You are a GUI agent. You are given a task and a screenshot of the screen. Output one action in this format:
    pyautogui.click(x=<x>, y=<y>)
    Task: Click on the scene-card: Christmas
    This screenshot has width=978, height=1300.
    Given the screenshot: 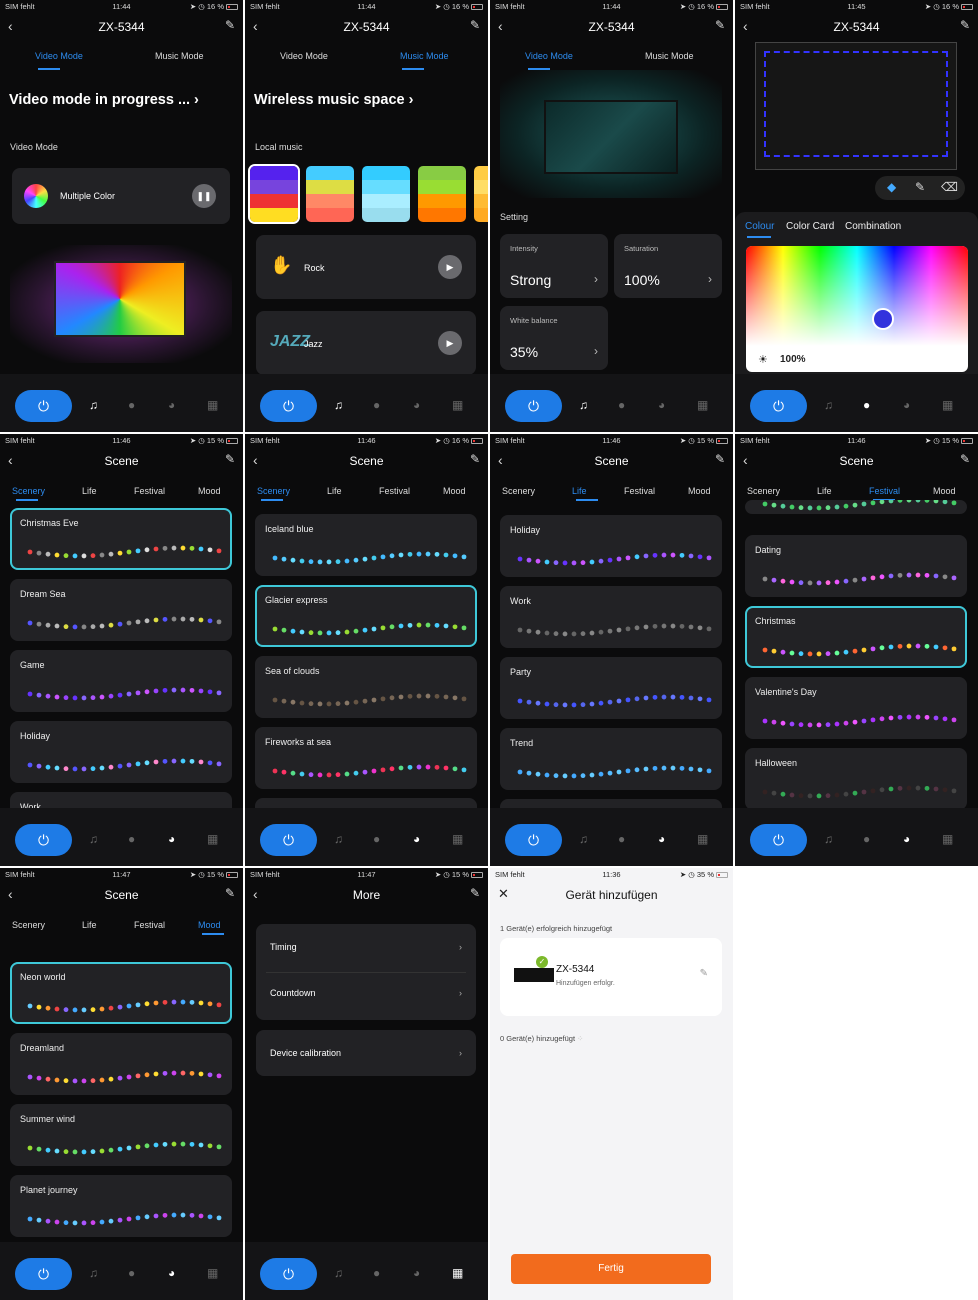 What is the action you would take?
    pyautogui.click(x=856, y=637)
    